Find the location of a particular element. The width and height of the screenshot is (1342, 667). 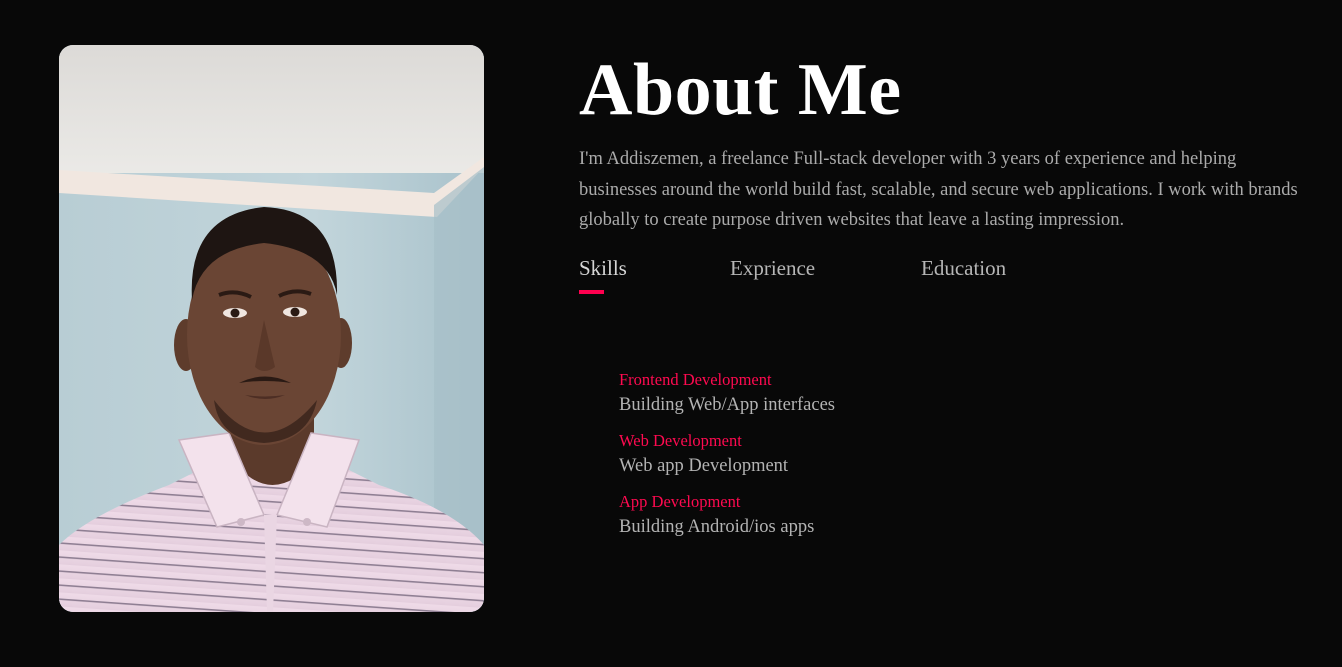

active-tab-indicator is located at coordinates (591, 291).